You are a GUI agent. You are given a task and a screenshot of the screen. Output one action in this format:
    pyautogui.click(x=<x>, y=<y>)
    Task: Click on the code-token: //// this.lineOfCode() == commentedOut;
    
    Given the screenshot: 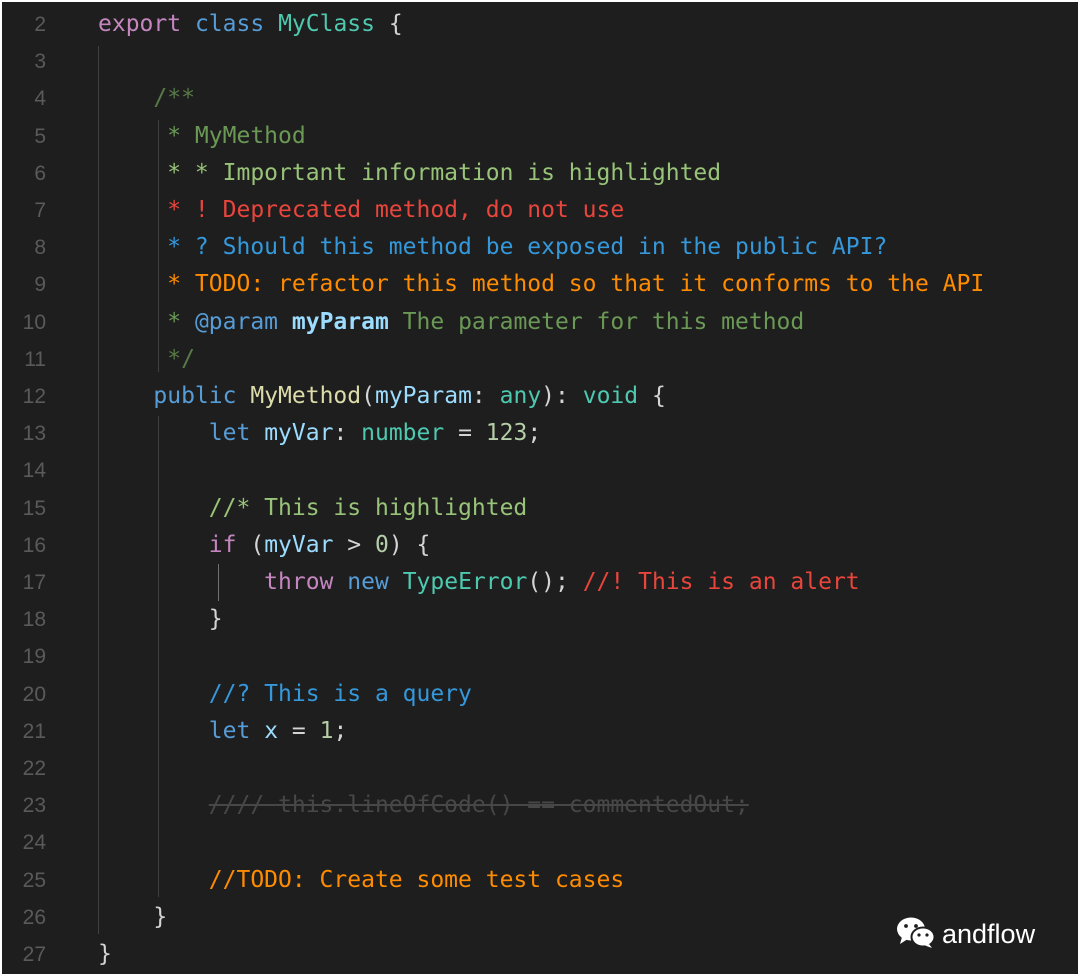 What is the action you would take?
    pyautogui.click(x=478, y=805)
    